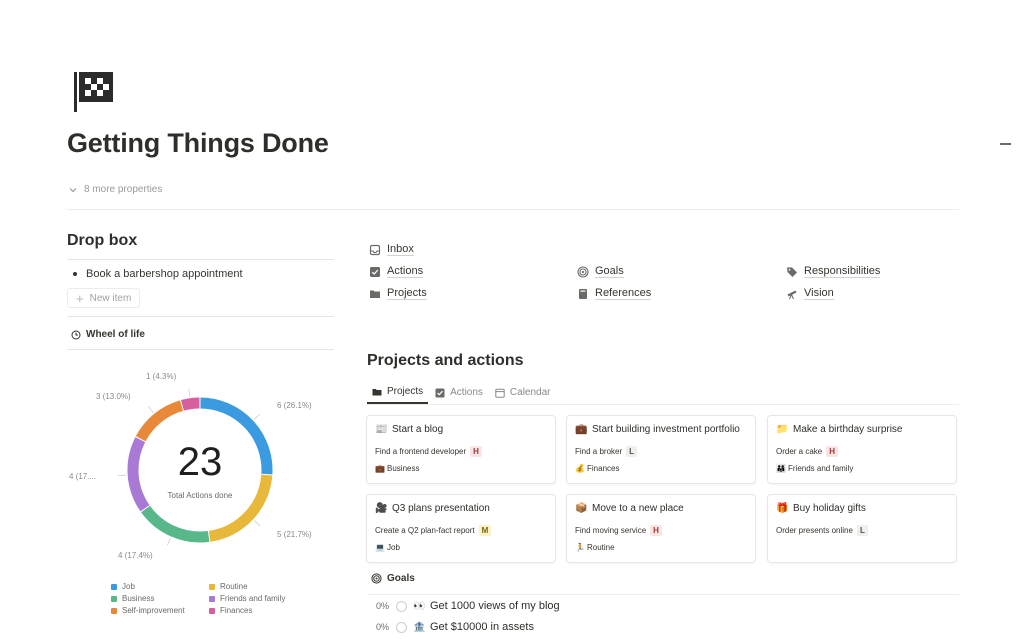  What do you see at coordinates (128, 586) in the screenshot?
I see `legend-label: Job` at bounding box center [128, 586].